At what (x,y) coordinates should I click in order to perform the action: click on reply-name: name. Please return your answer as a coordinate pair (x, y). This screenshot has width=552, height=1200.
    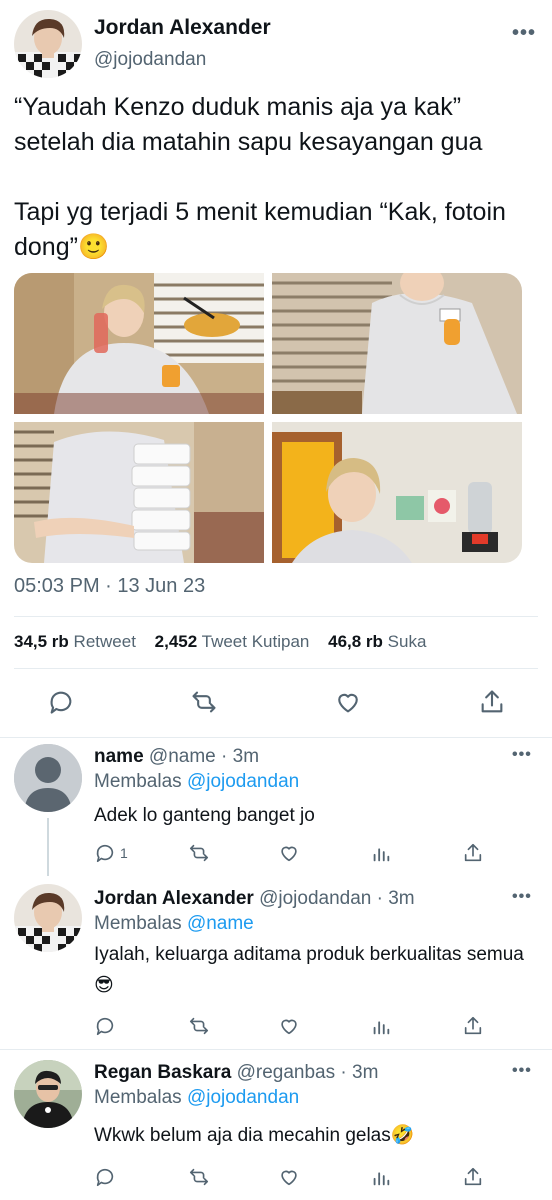
    Looking at the image, I should click on (119, 756).